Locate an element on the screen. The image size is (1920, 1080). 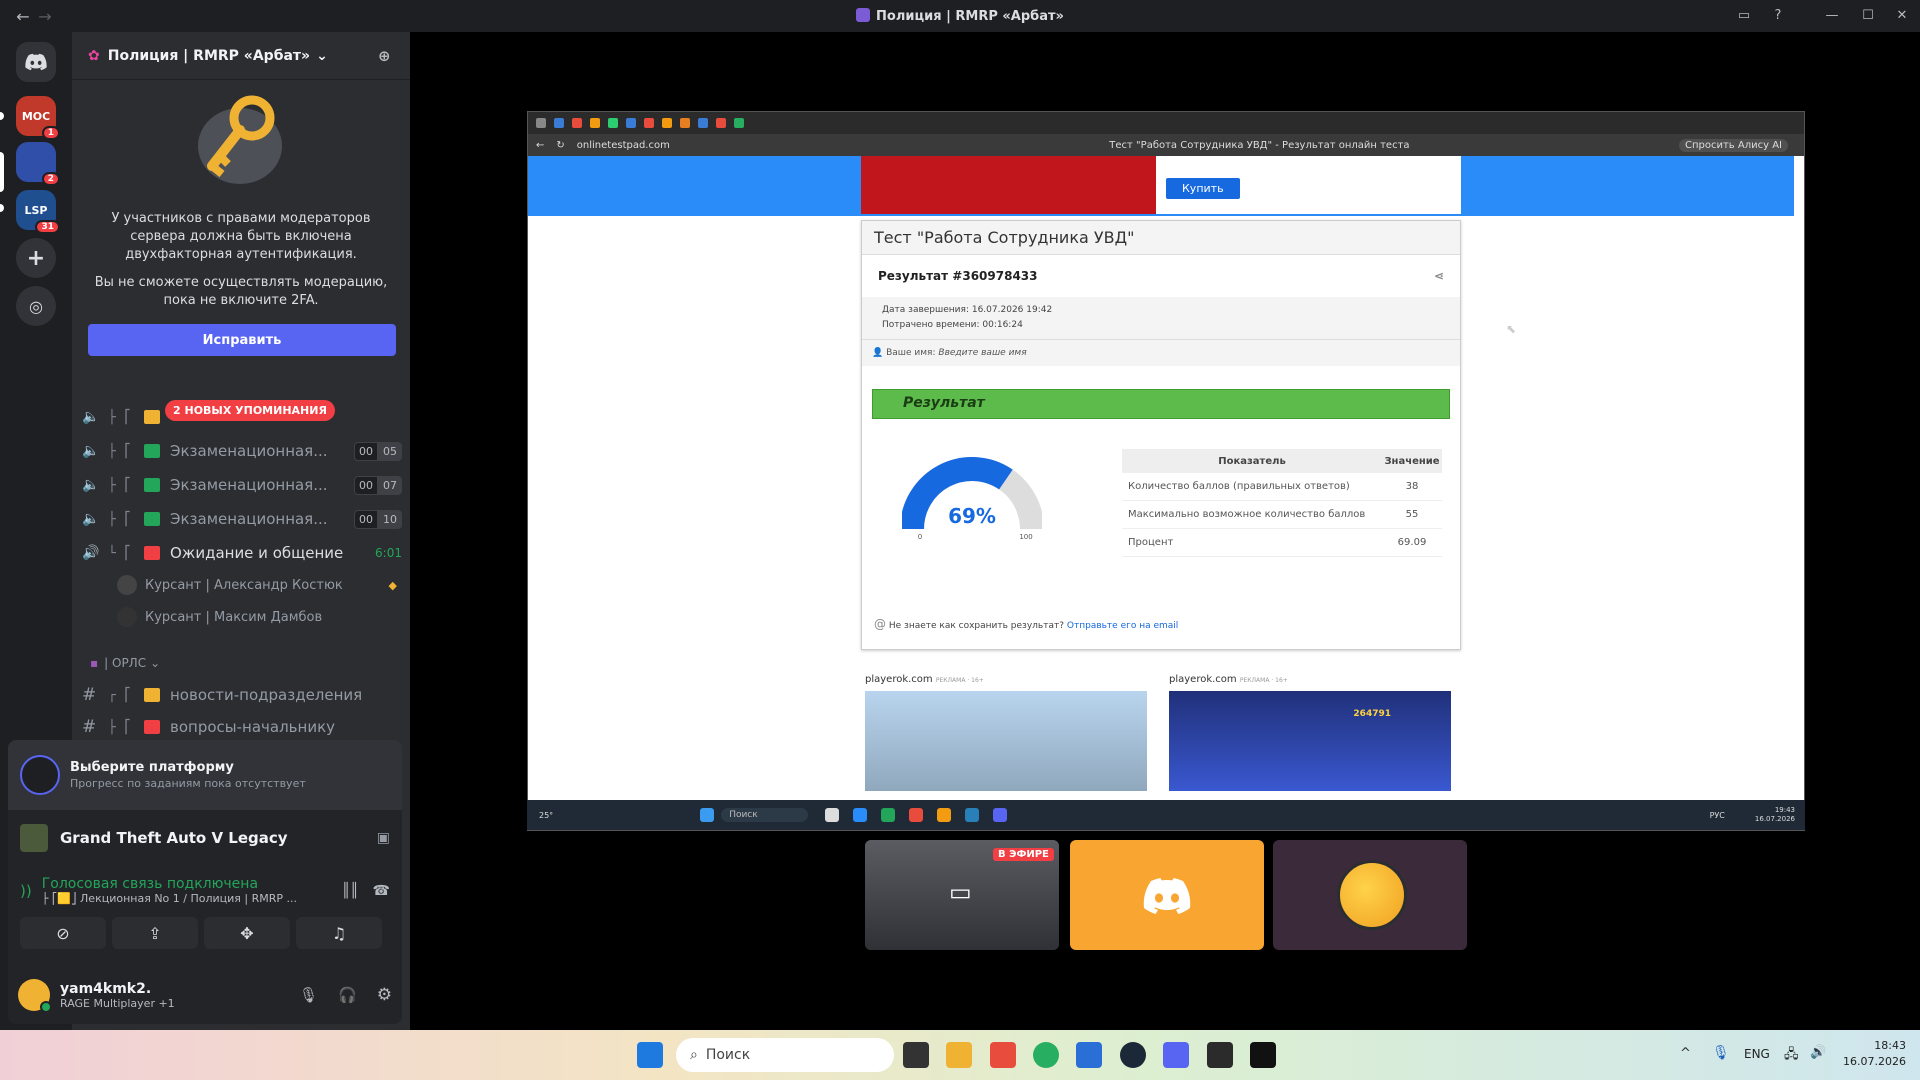
discord-home-icon is located at coordinates (36, 62).